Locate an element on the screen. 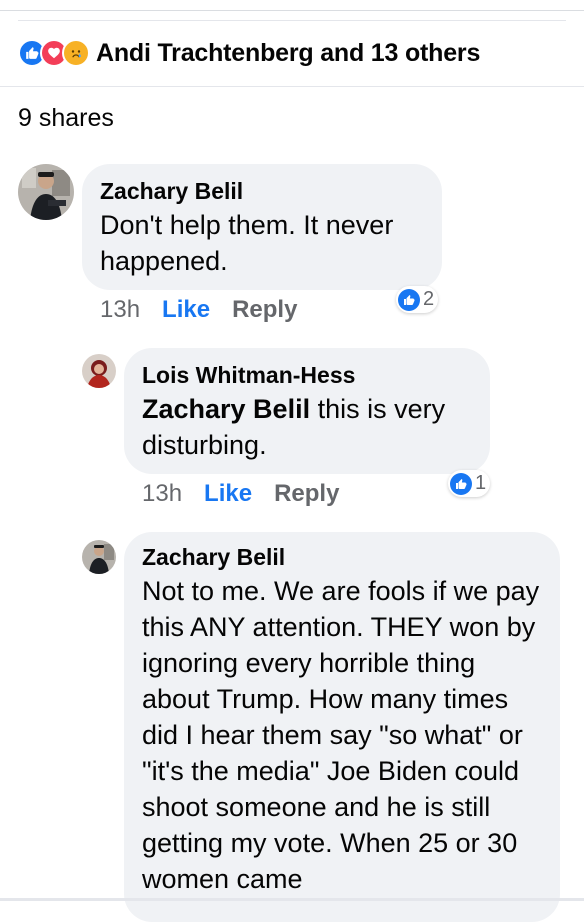 This screenshot has width=584, height=922. comment-reaction-badge: 2 is located at coordinates (417, 299).